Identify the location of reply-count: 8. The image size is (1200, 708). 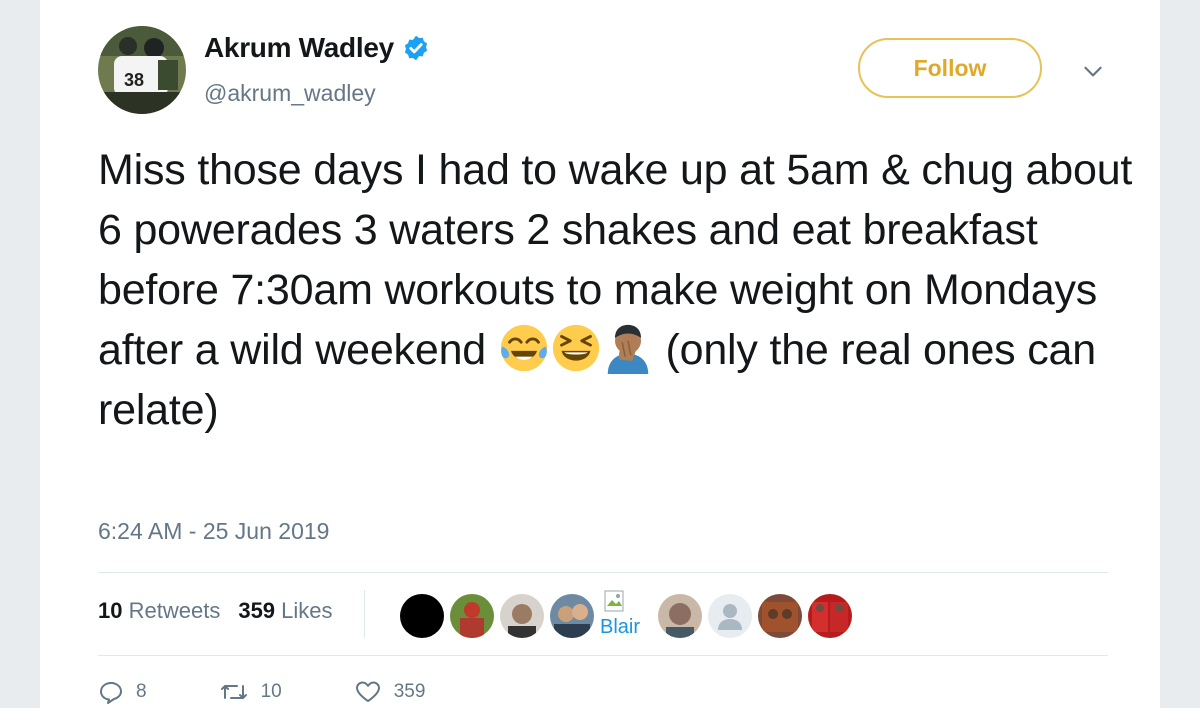
(141, 691).